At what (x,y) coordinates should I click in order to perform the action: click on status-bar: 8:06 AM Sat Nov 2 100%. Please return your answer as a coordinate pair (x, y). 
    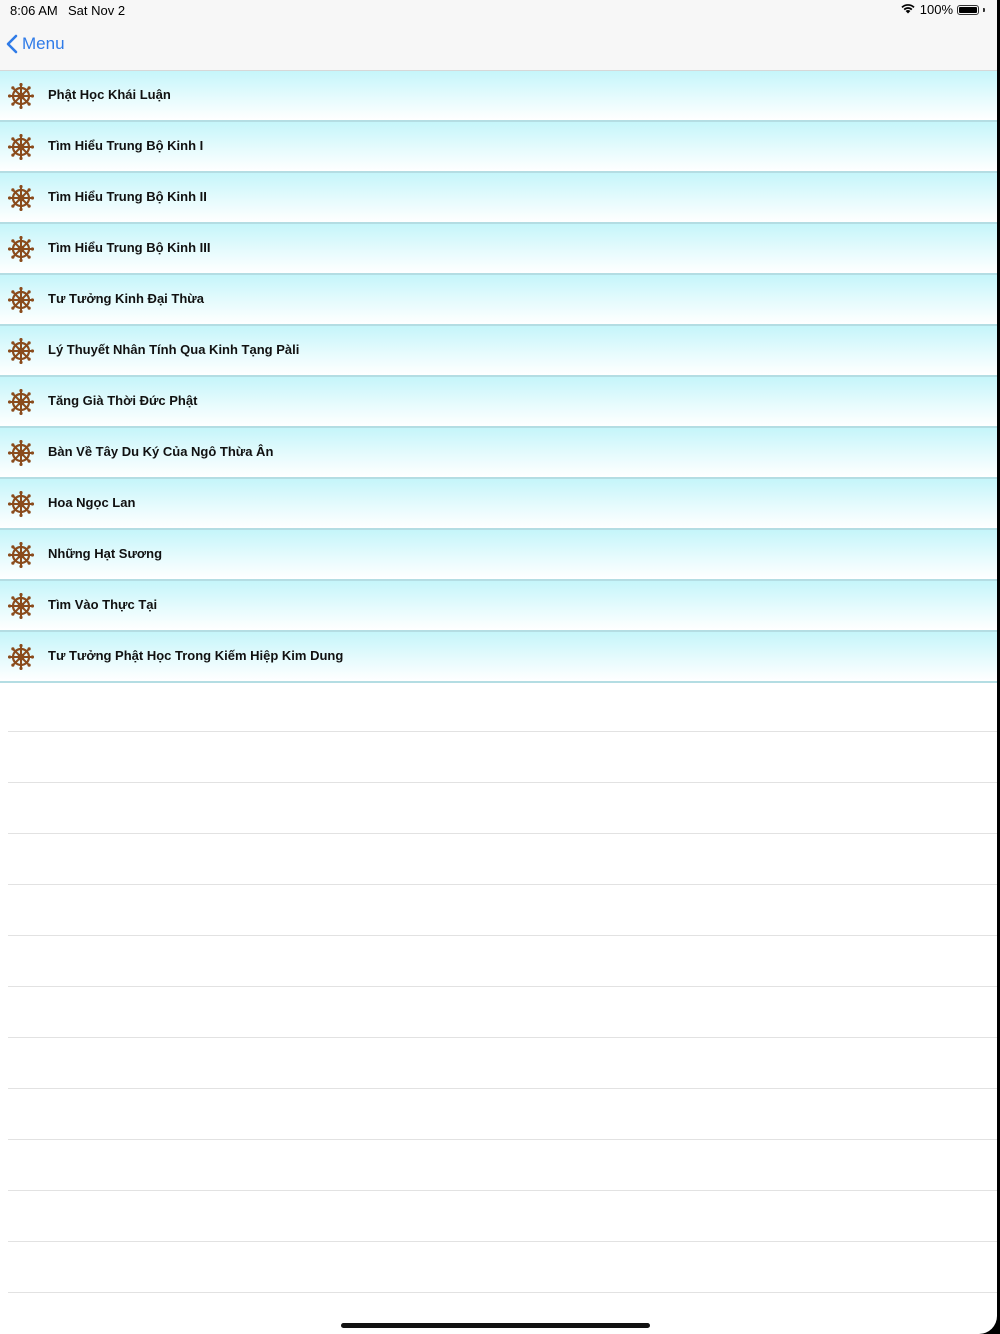
    Looking at the image, I should click on (498, 11).